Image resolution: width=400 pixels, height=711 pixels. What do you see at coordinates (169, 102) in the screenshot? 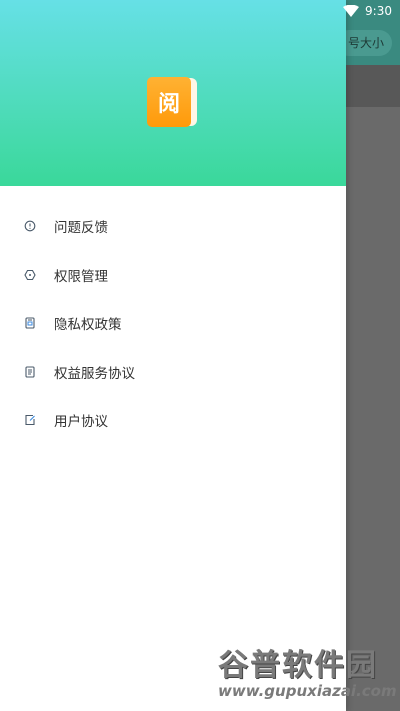
I see `logo-glyph: 阅` at bounding box center [169, 102].